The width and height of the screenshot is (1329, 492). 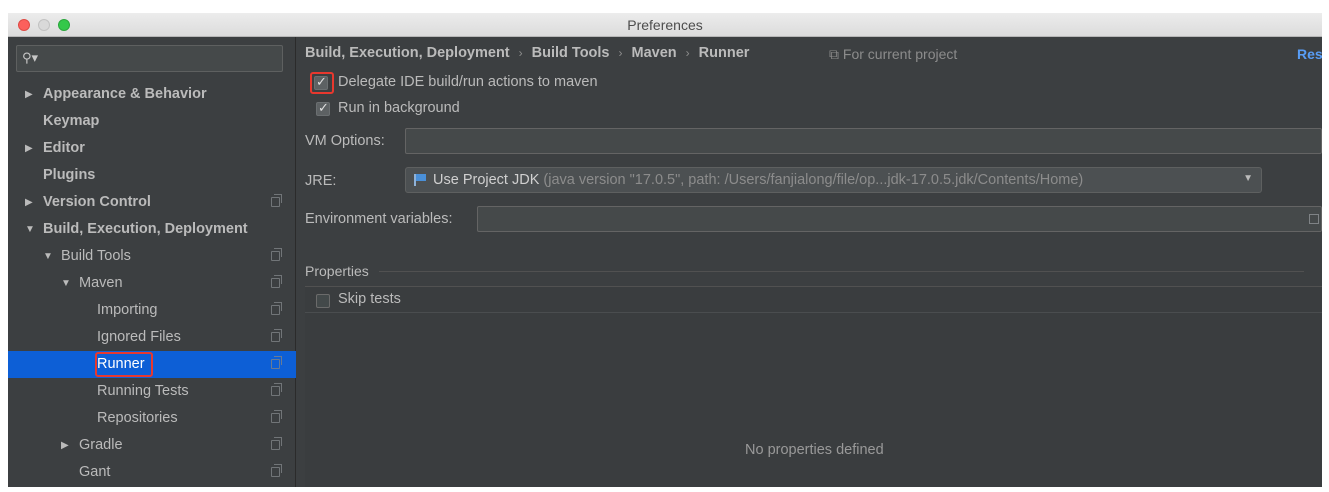 I want to click on sidebar-item-label: Build, Execution, Deployment, so click(x=145, y=229).